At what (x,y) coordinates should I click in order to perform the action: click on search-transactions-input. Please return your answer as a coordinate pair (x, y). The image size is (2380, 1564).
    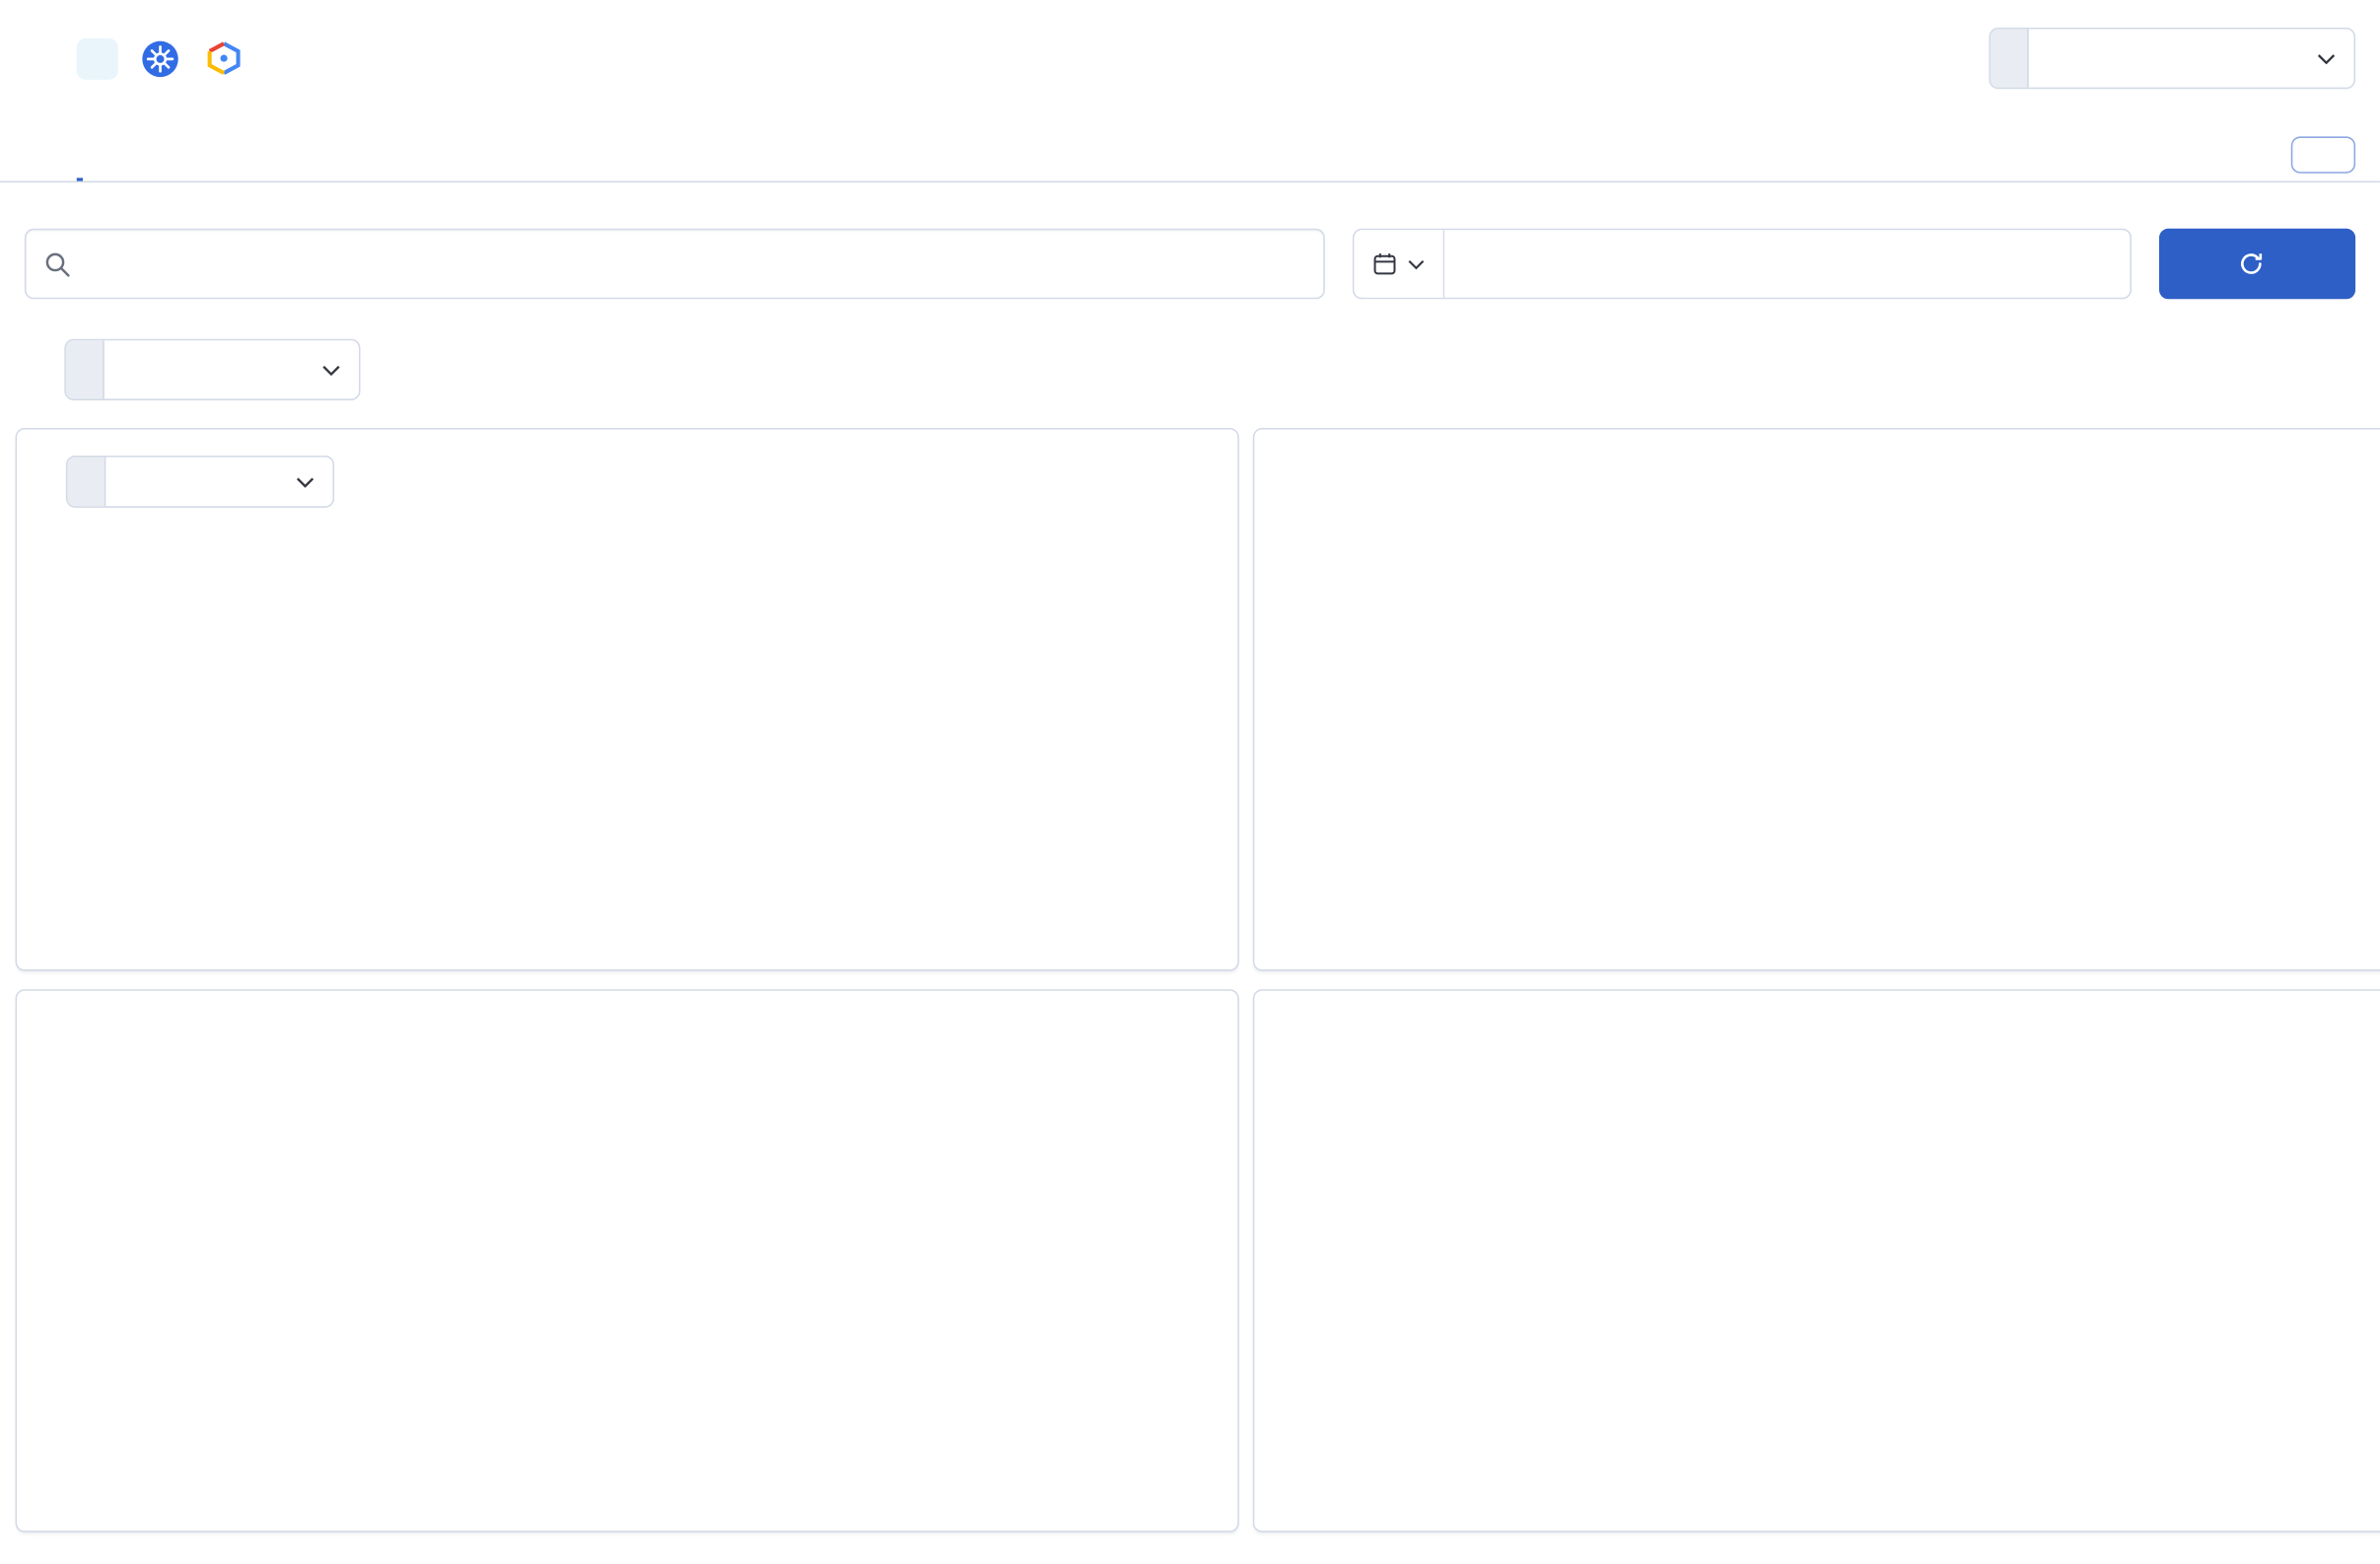
    Looking at the image, I should click on (695, 263).